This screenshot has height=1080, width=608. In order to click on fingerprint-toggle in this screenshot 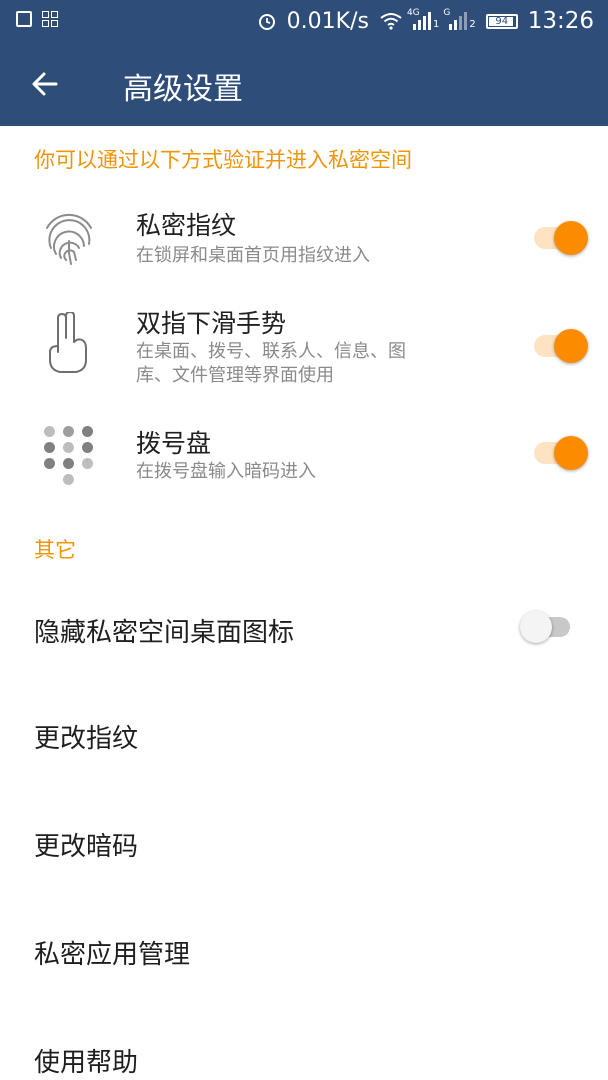, I will do `click(560, 237)`.